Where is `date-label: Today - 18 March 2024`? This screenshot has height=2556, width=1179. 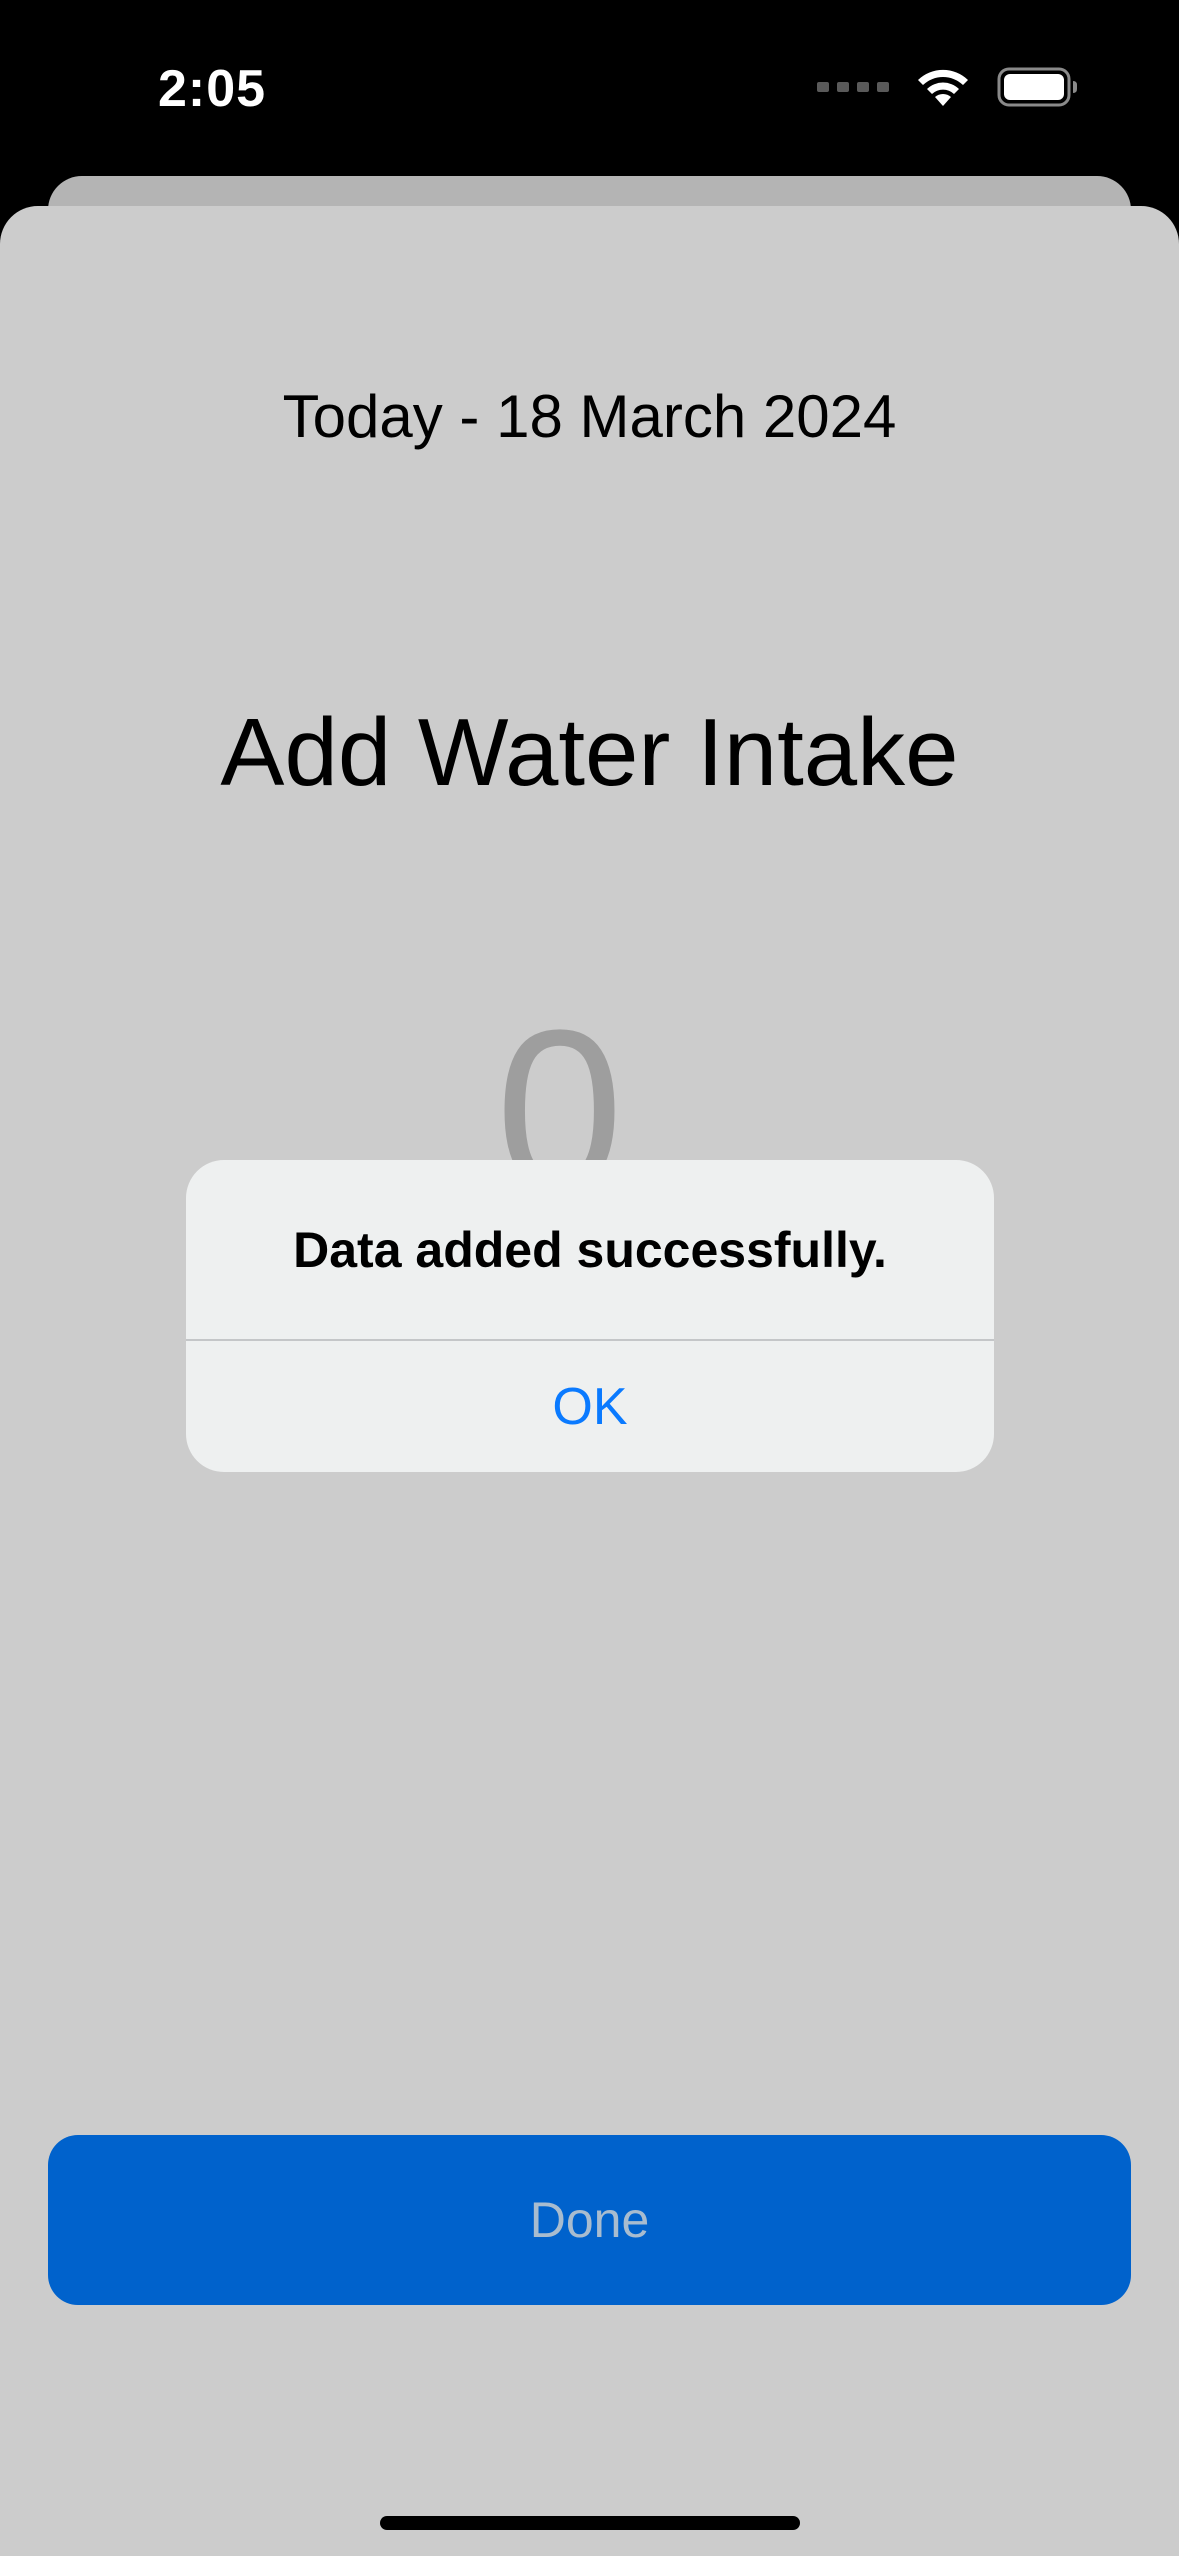
date-label: Today - 18 March 2024 is located at coordinates (589, 416).